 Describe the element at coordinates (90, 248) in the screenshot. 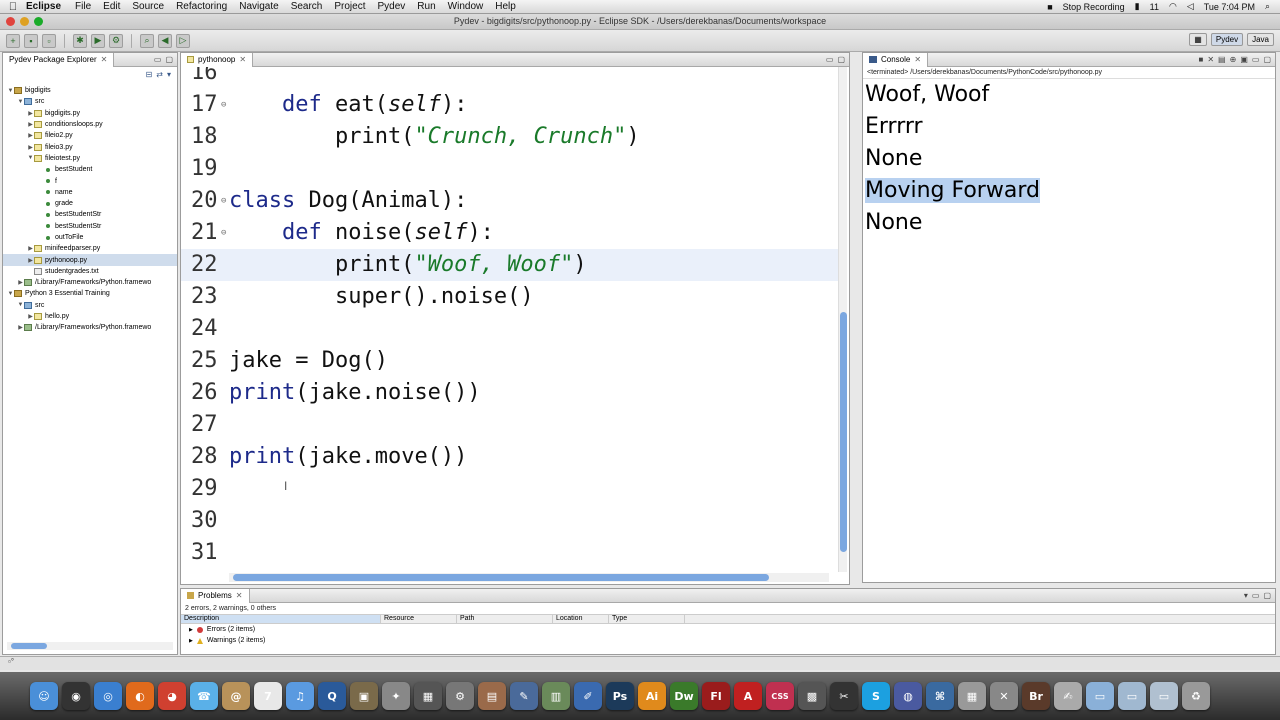

I see `tree-item: ▶ minifeedparser.py` at that location.